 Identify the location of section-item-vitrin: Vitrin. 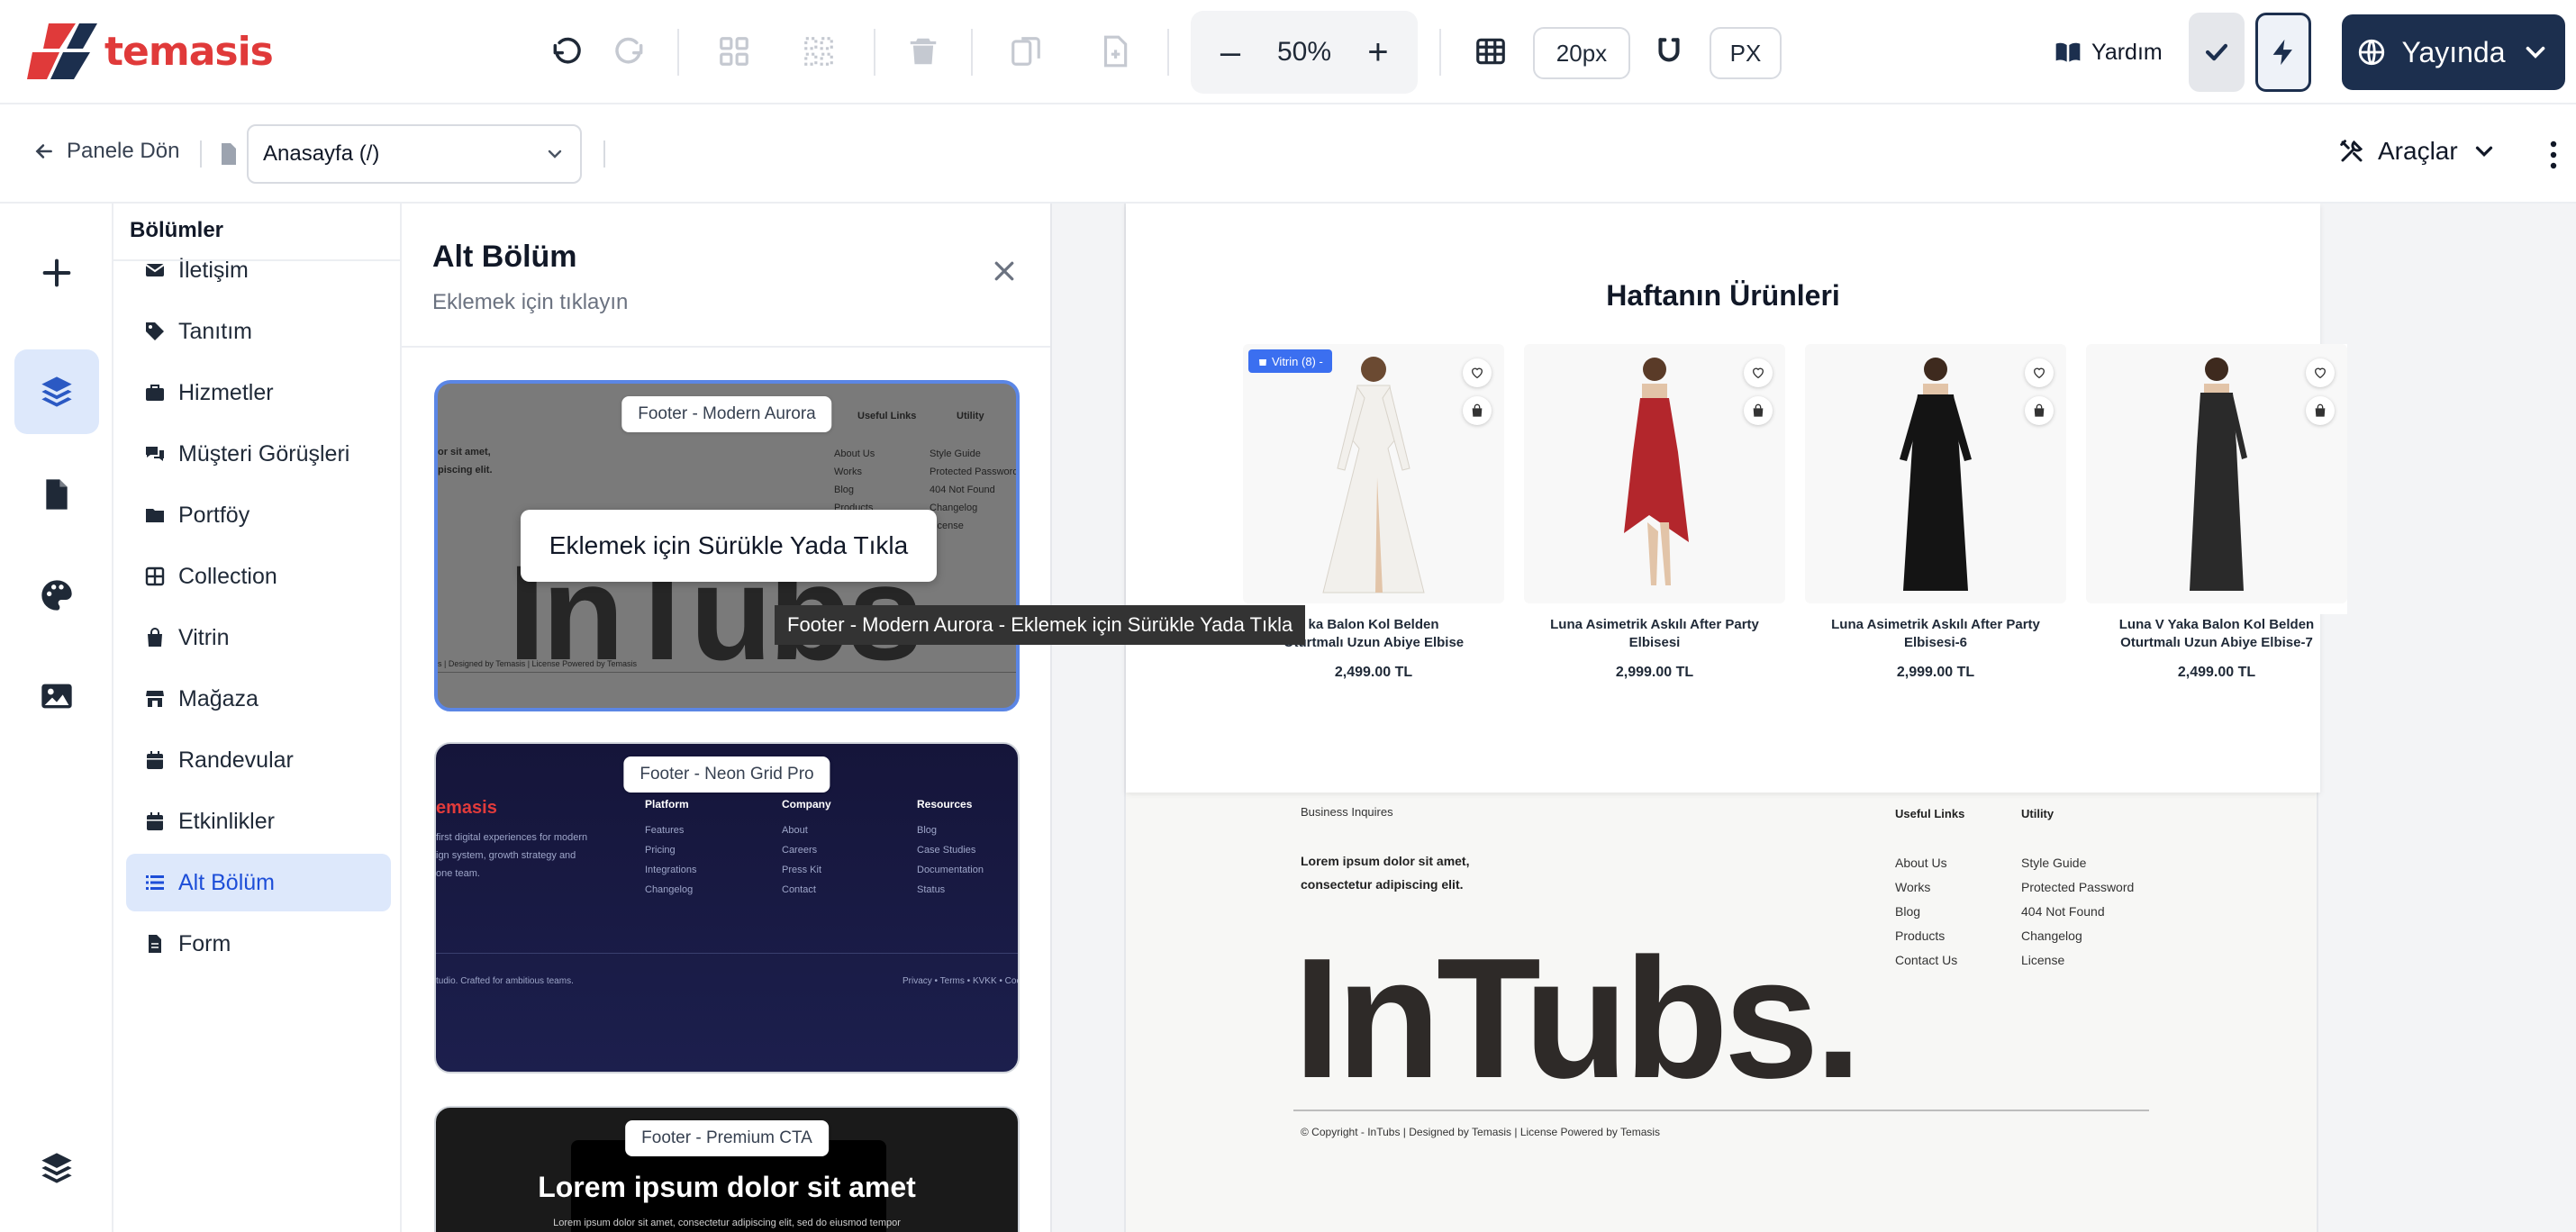
(258, 637).